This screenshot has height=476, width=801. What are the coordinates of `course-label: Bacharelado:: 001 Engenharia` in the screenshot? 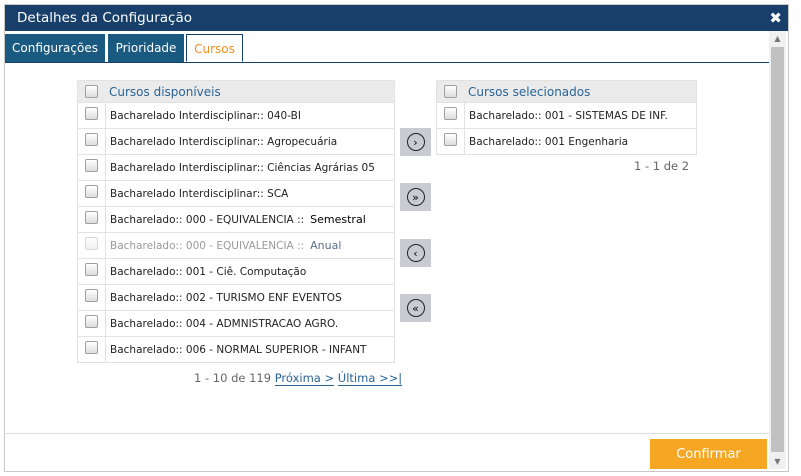 It's located at (549, 141).